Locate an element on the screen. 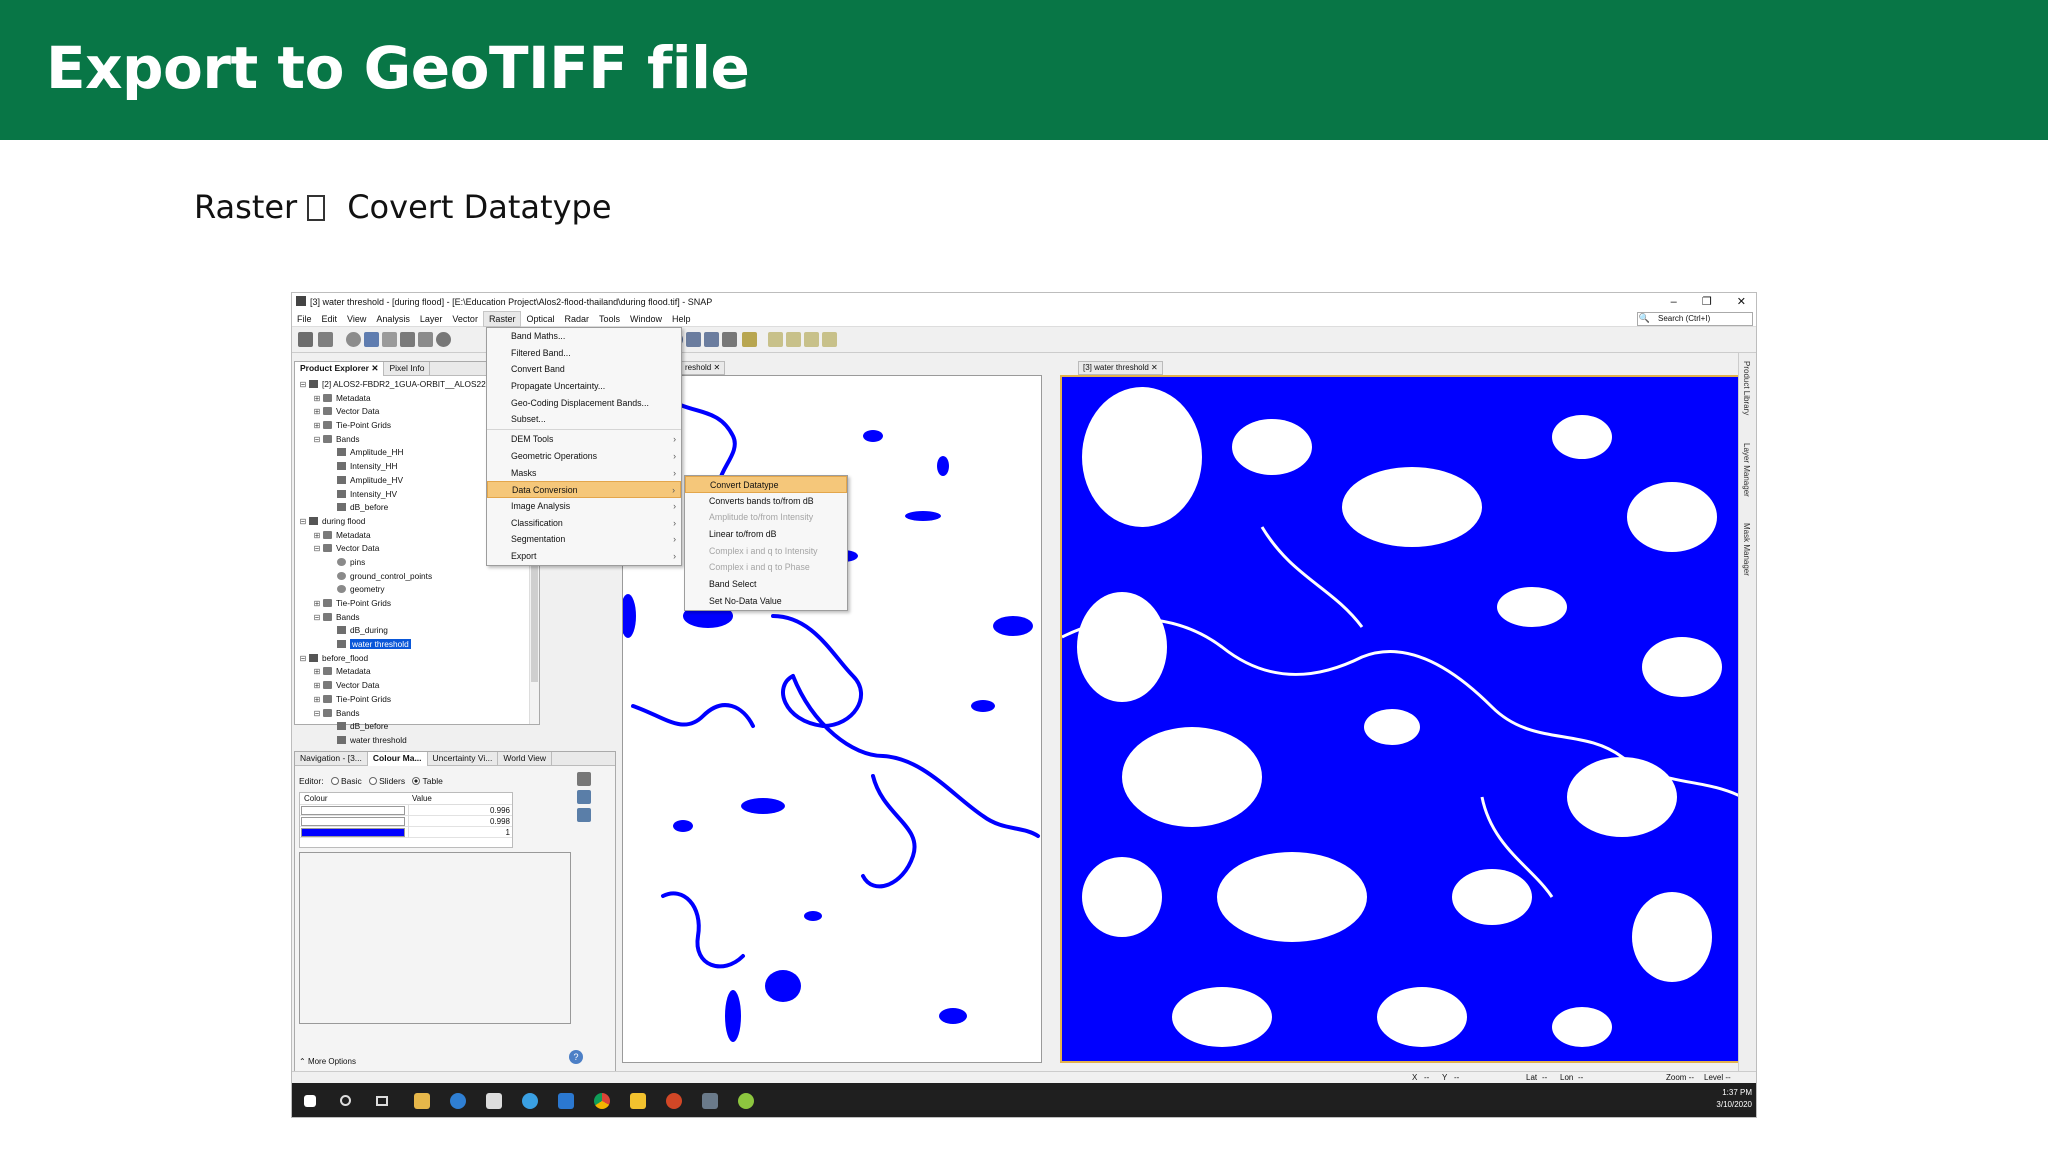 This screenshot has height=1152, width=2048. menu-window: Window is located at coordinates (646, 319).